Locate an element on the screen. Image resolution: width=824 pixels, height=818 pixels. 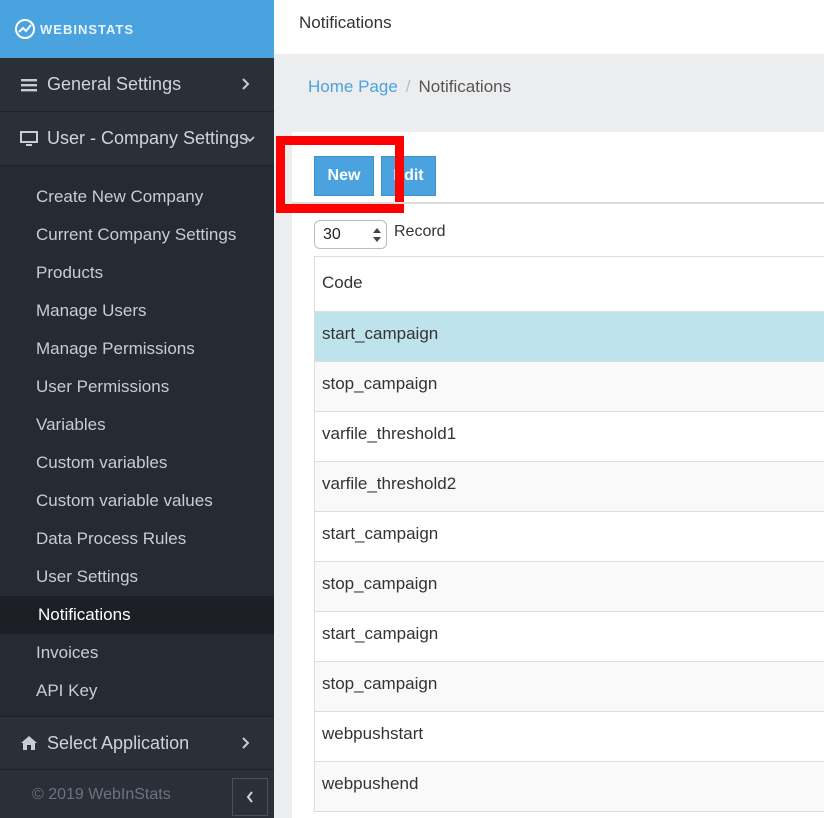
chart-logo-icon is located at coordinates (25, 29).